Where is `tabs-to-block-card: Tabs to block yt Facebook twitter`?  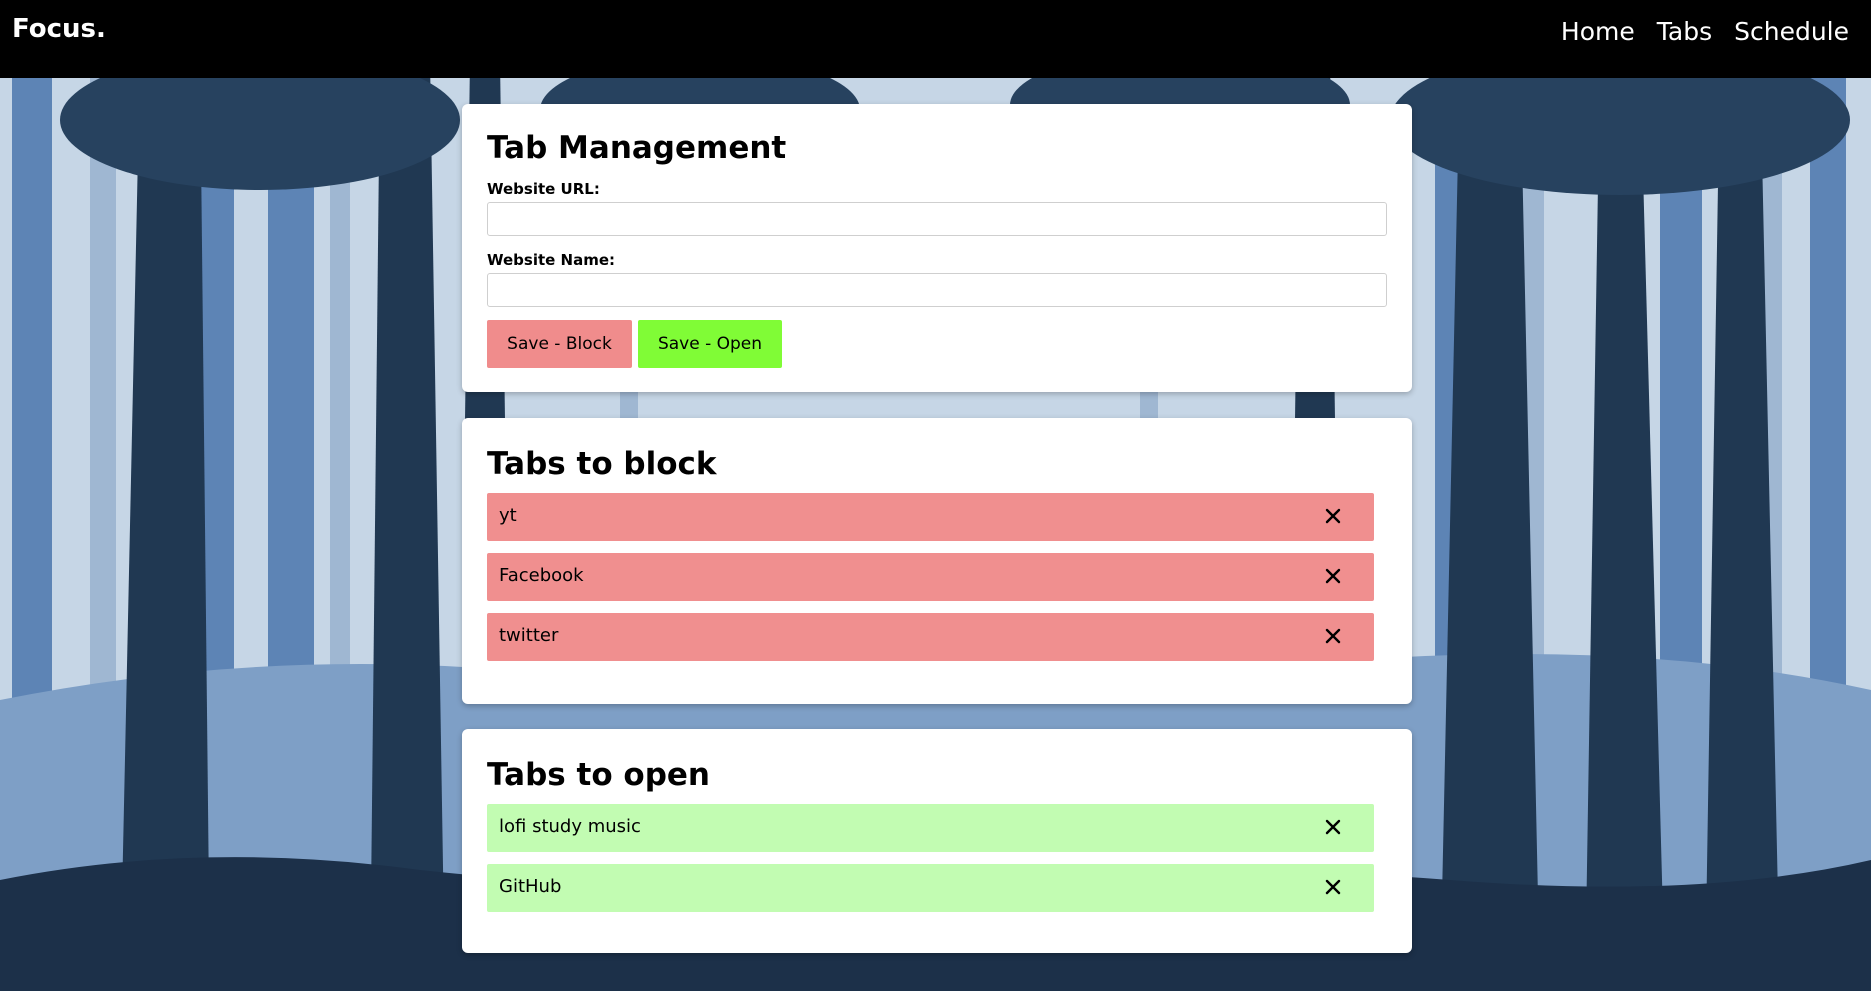 tabs-to-block-card: Tabs to block yt Facebook twitter is located at coordinates (937, 561).